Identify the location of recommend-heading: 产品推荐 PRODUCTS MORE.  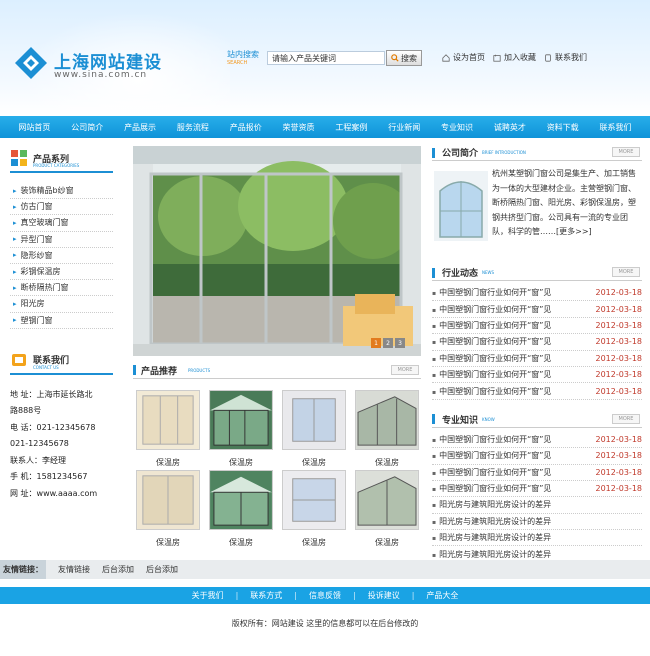
(277, 371).